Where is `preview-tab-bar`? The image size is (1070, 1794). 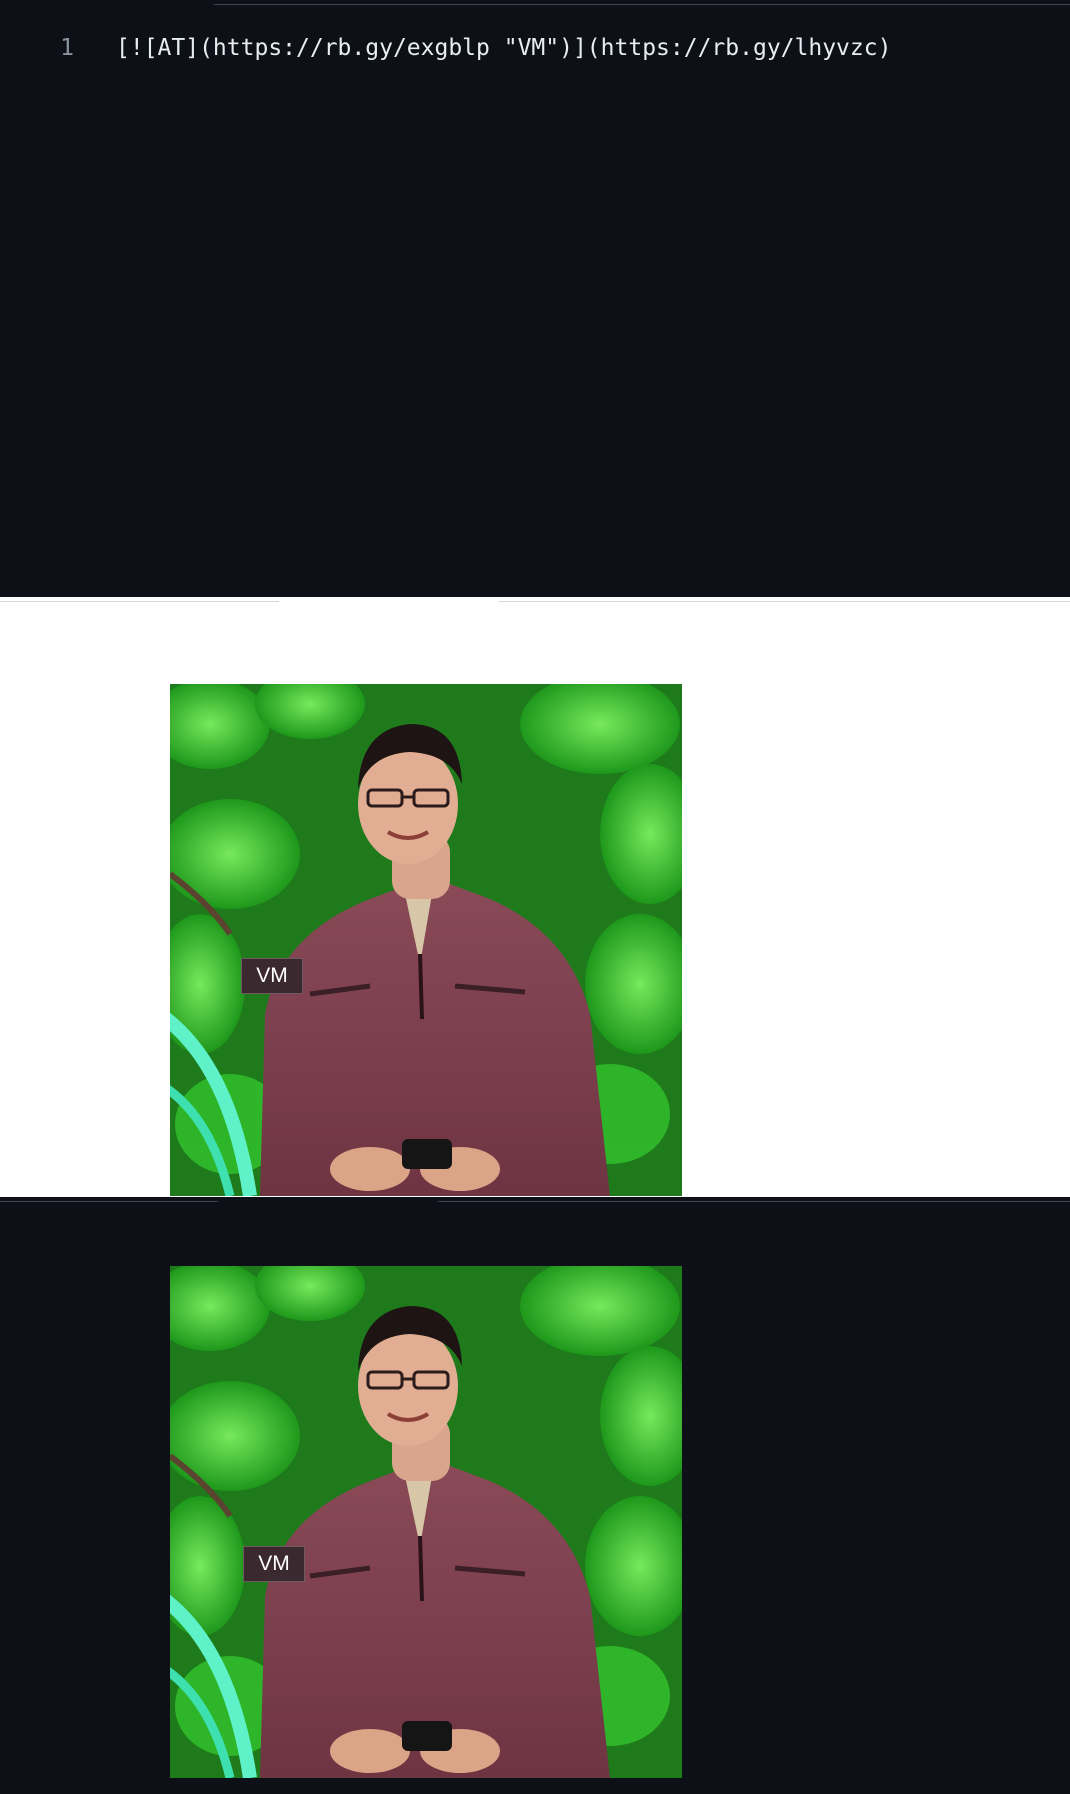
preview-tab-bar is located at coordinates (535, 600).